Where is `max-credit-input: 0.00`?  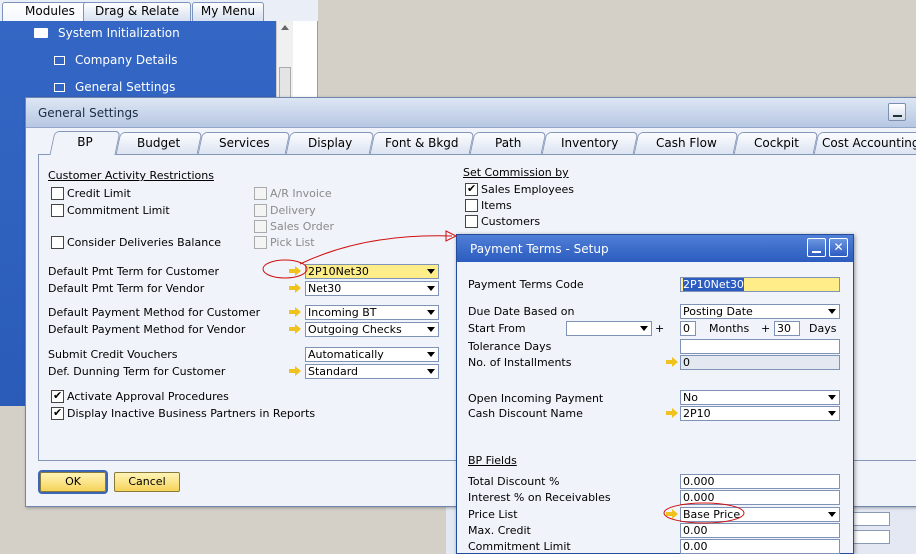
max-credit-input: 0.00 is located at coordinates (760, 530).